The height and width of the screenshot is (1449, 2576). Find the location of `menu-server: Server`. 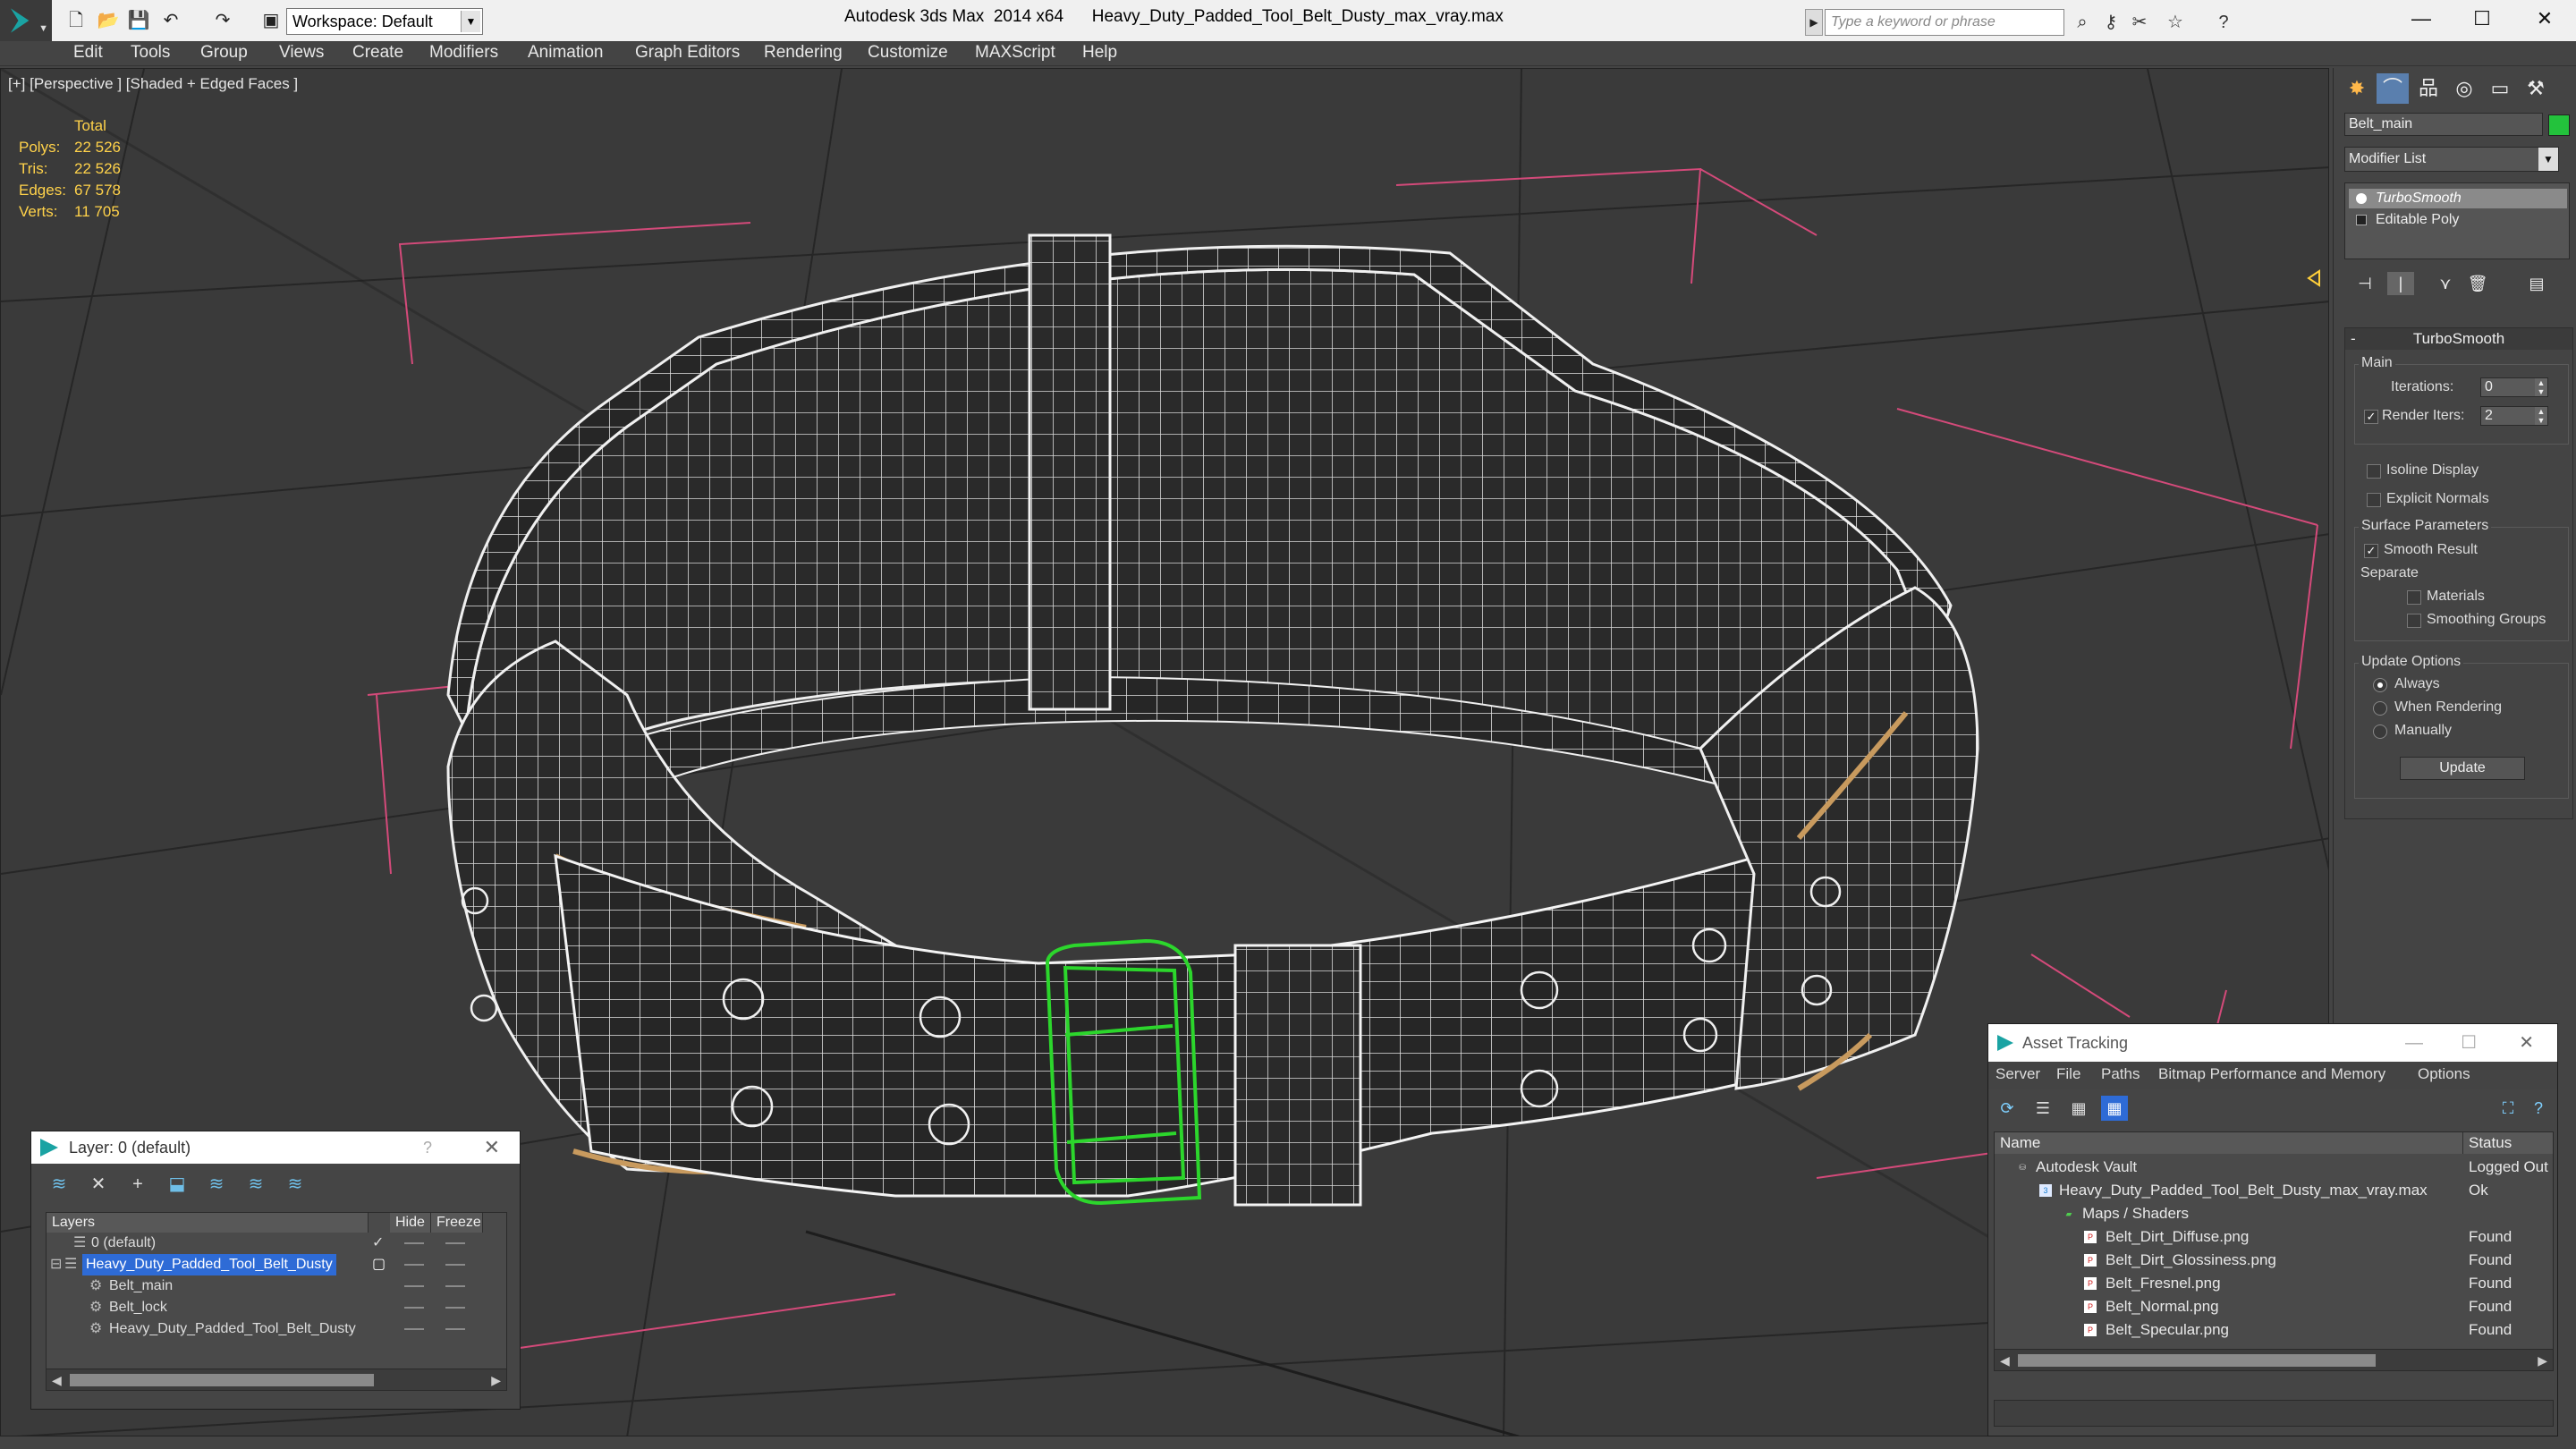

menu-server: Server is located at coordinates (2018, 1074).